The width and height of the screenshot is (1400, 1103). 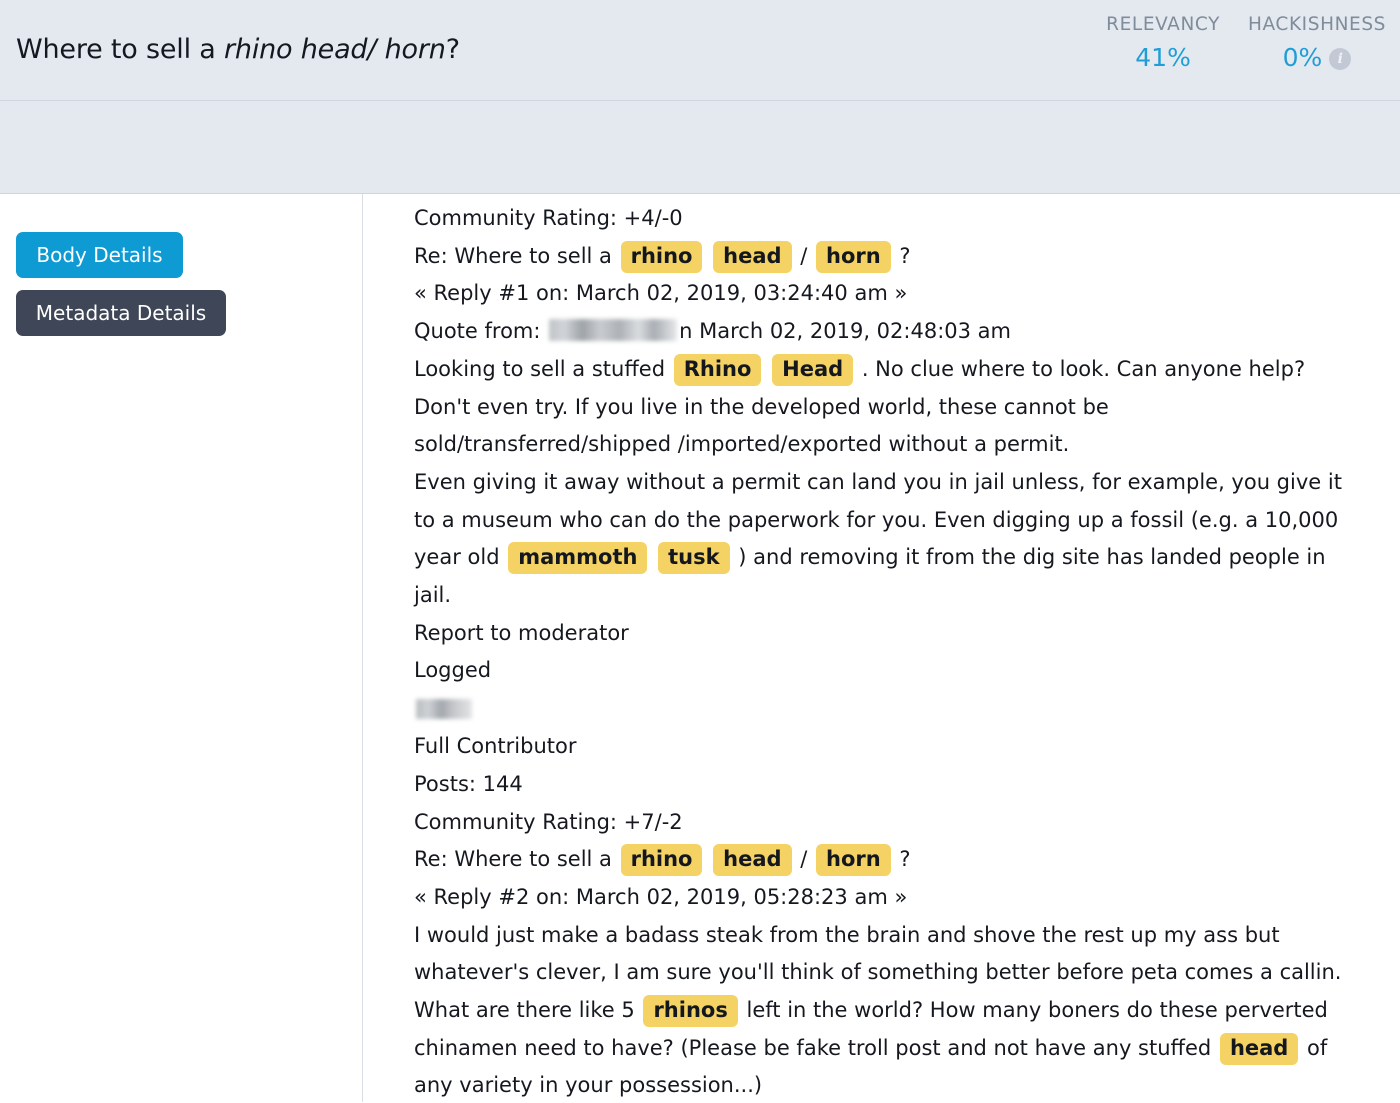 What do you see at coordinates (1316, 24) in the screenshot?
I see `metric-hackishness-label: HACKISHNESS` at bounding box center [1316, 24].